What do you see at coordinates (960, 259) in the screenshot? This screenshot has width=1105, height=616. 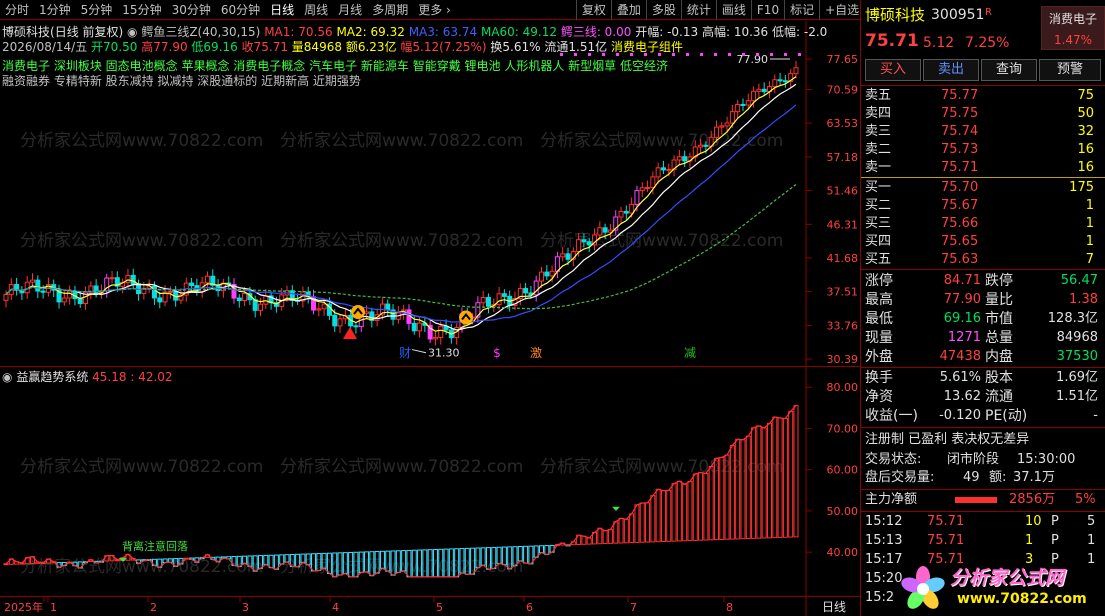 I see `bid-price: 75.63` at bounding box center [960, 259].